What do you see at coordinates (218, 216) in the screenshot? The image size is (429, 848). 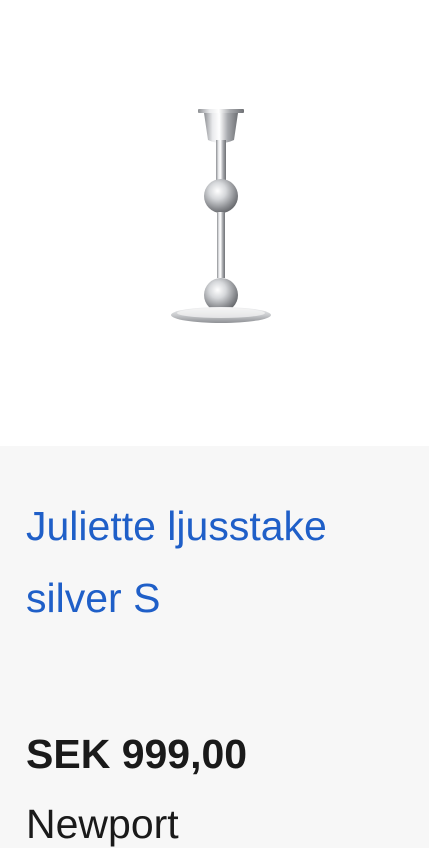 I see `product-image` at bounding box center [218, 216].